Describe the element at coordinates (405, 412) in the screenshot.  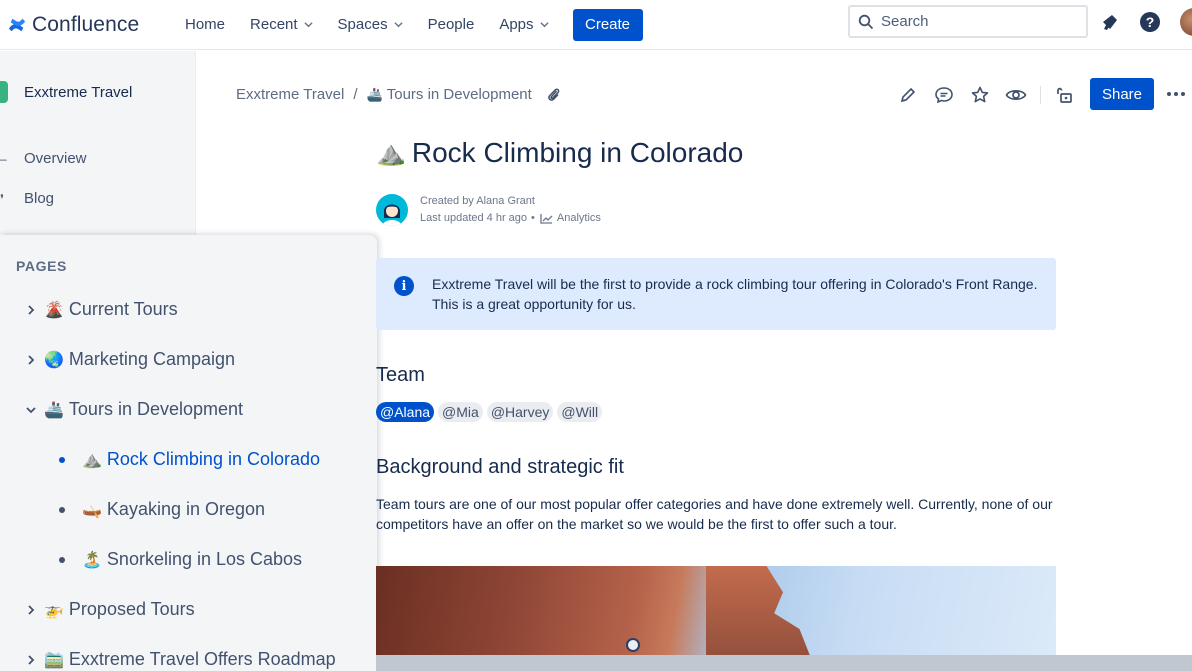
I see `mention-alana: @Alana` at that location.